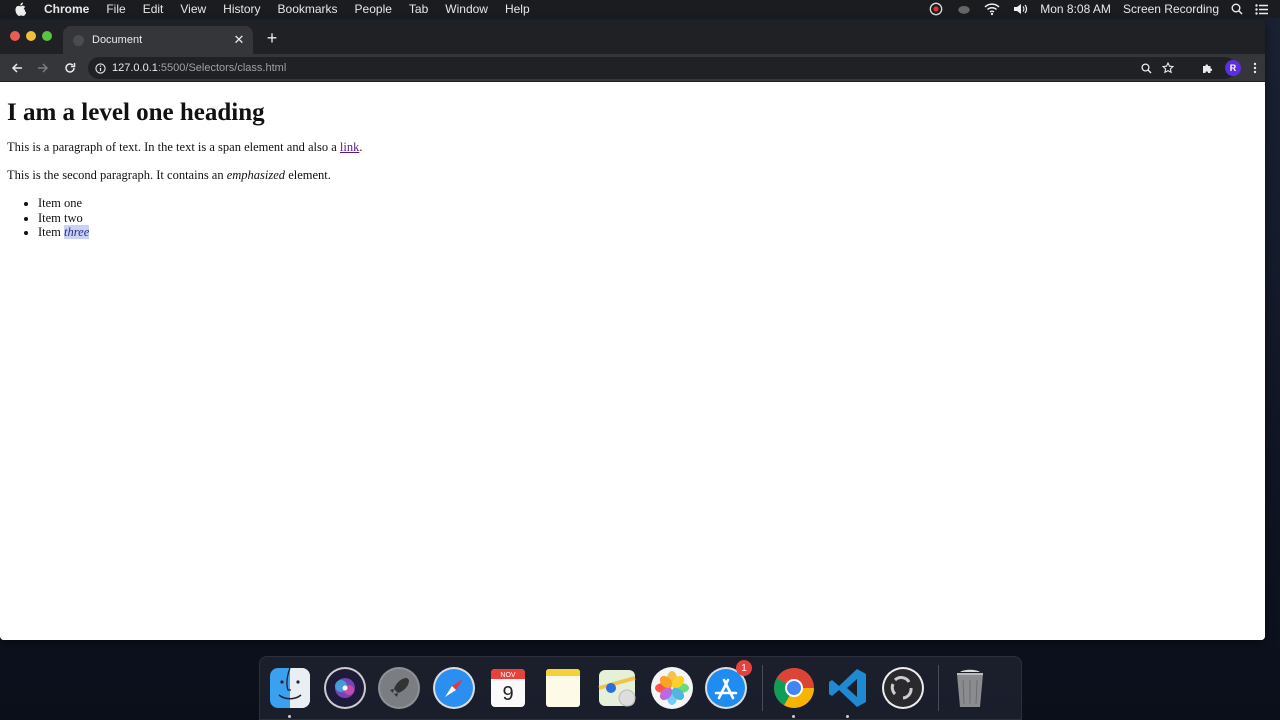  I want to click on apple-menu-icon, so click(22, 9).